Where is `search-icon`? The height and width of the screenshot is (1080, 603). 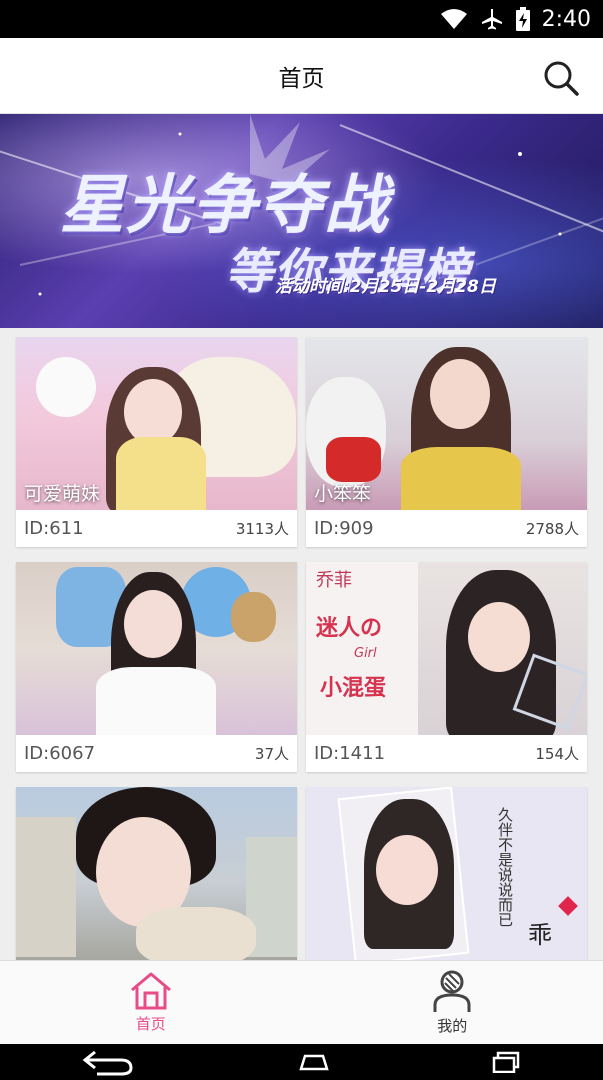
search-icon is located at coordinates (561, 78).